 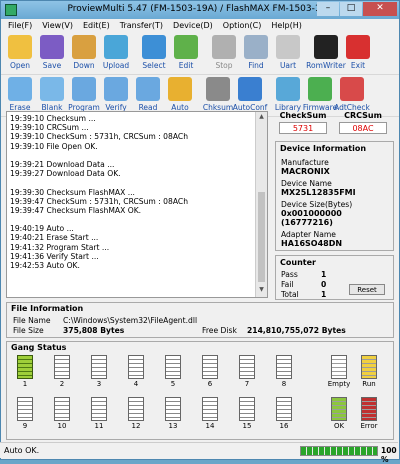 I want to click on reset-button: Reset, so click(x=367, y=289).